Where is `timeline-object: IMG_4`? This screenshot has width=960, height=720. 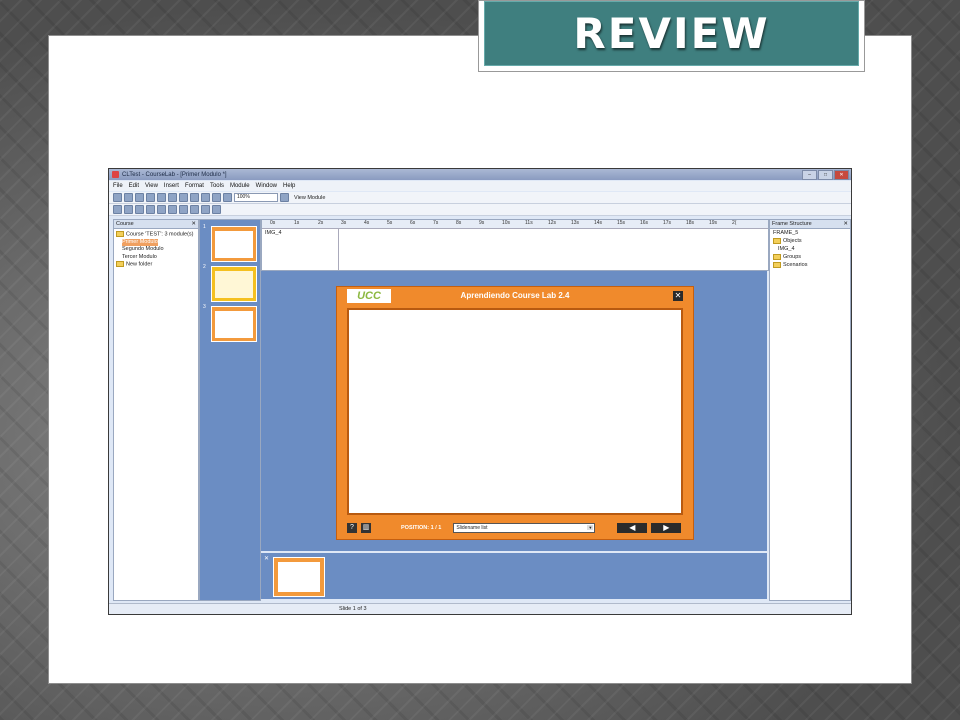
timeline-object: IMG_4 is located at coordinates (273, 233).